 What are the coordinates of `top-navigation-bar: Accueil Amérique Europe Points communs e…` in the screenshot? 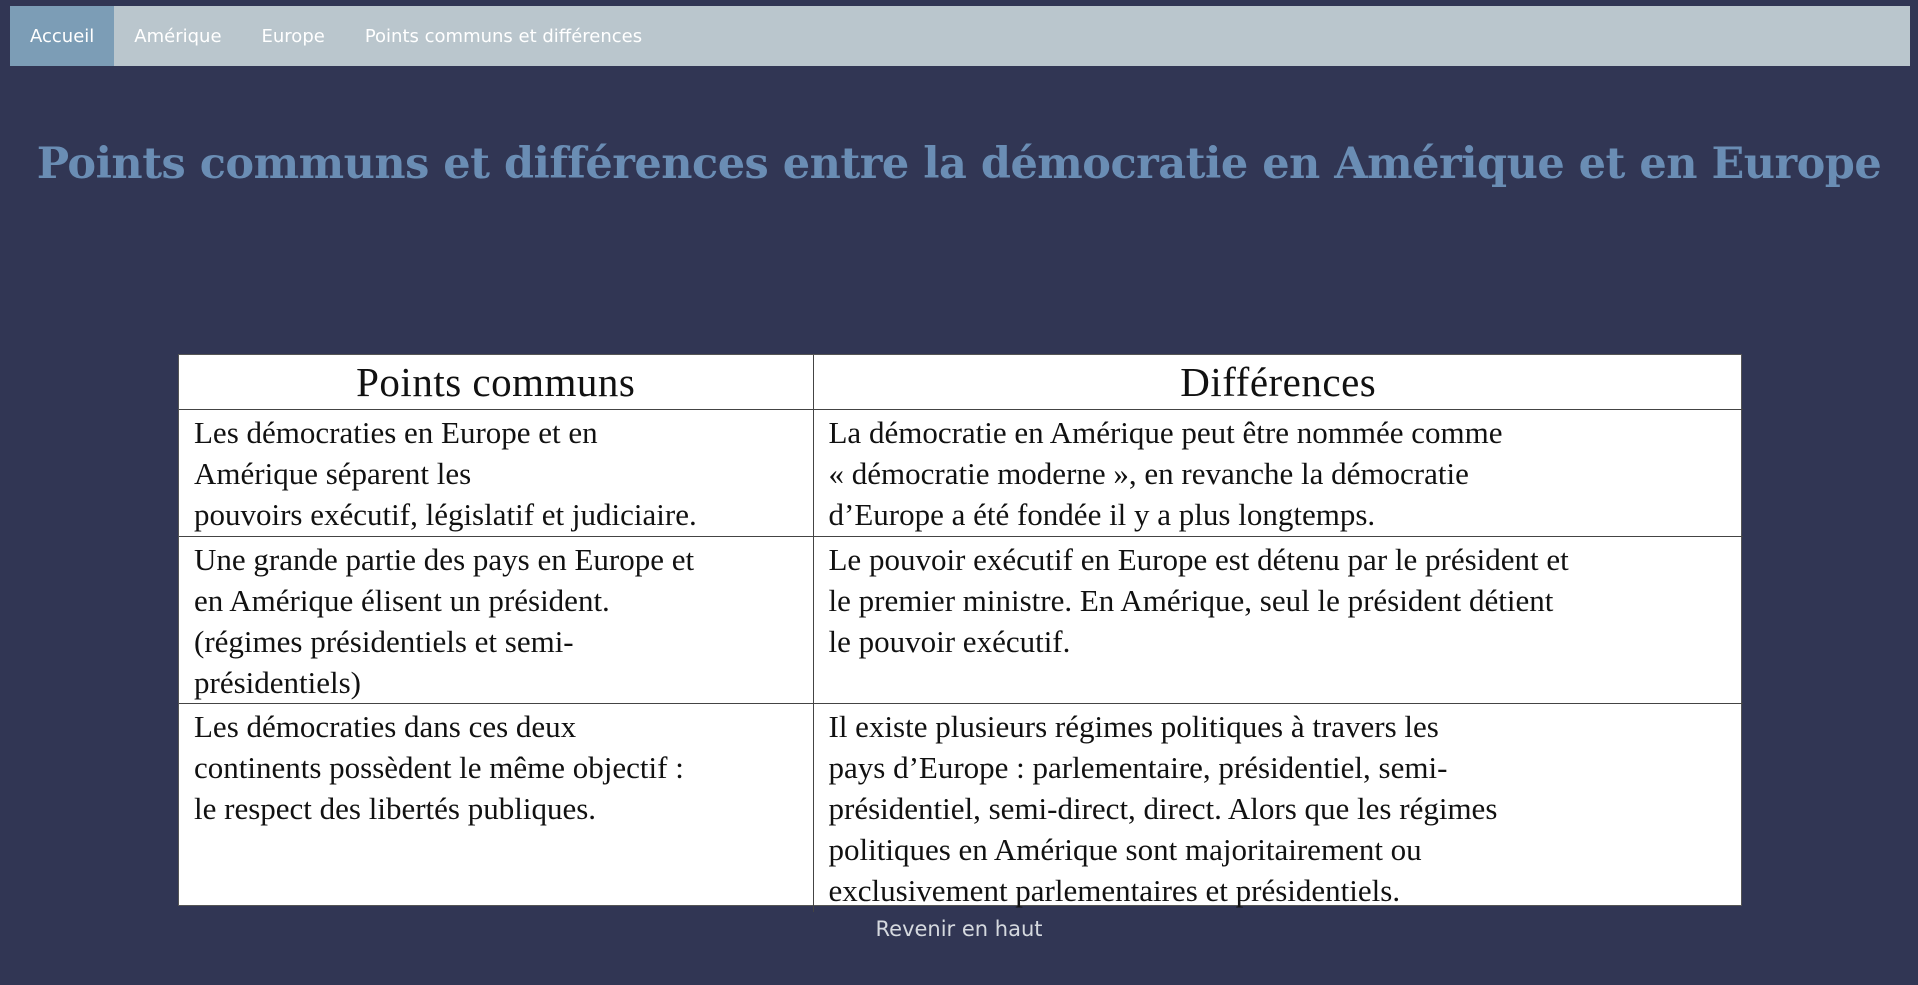 It's located at (960, 36).